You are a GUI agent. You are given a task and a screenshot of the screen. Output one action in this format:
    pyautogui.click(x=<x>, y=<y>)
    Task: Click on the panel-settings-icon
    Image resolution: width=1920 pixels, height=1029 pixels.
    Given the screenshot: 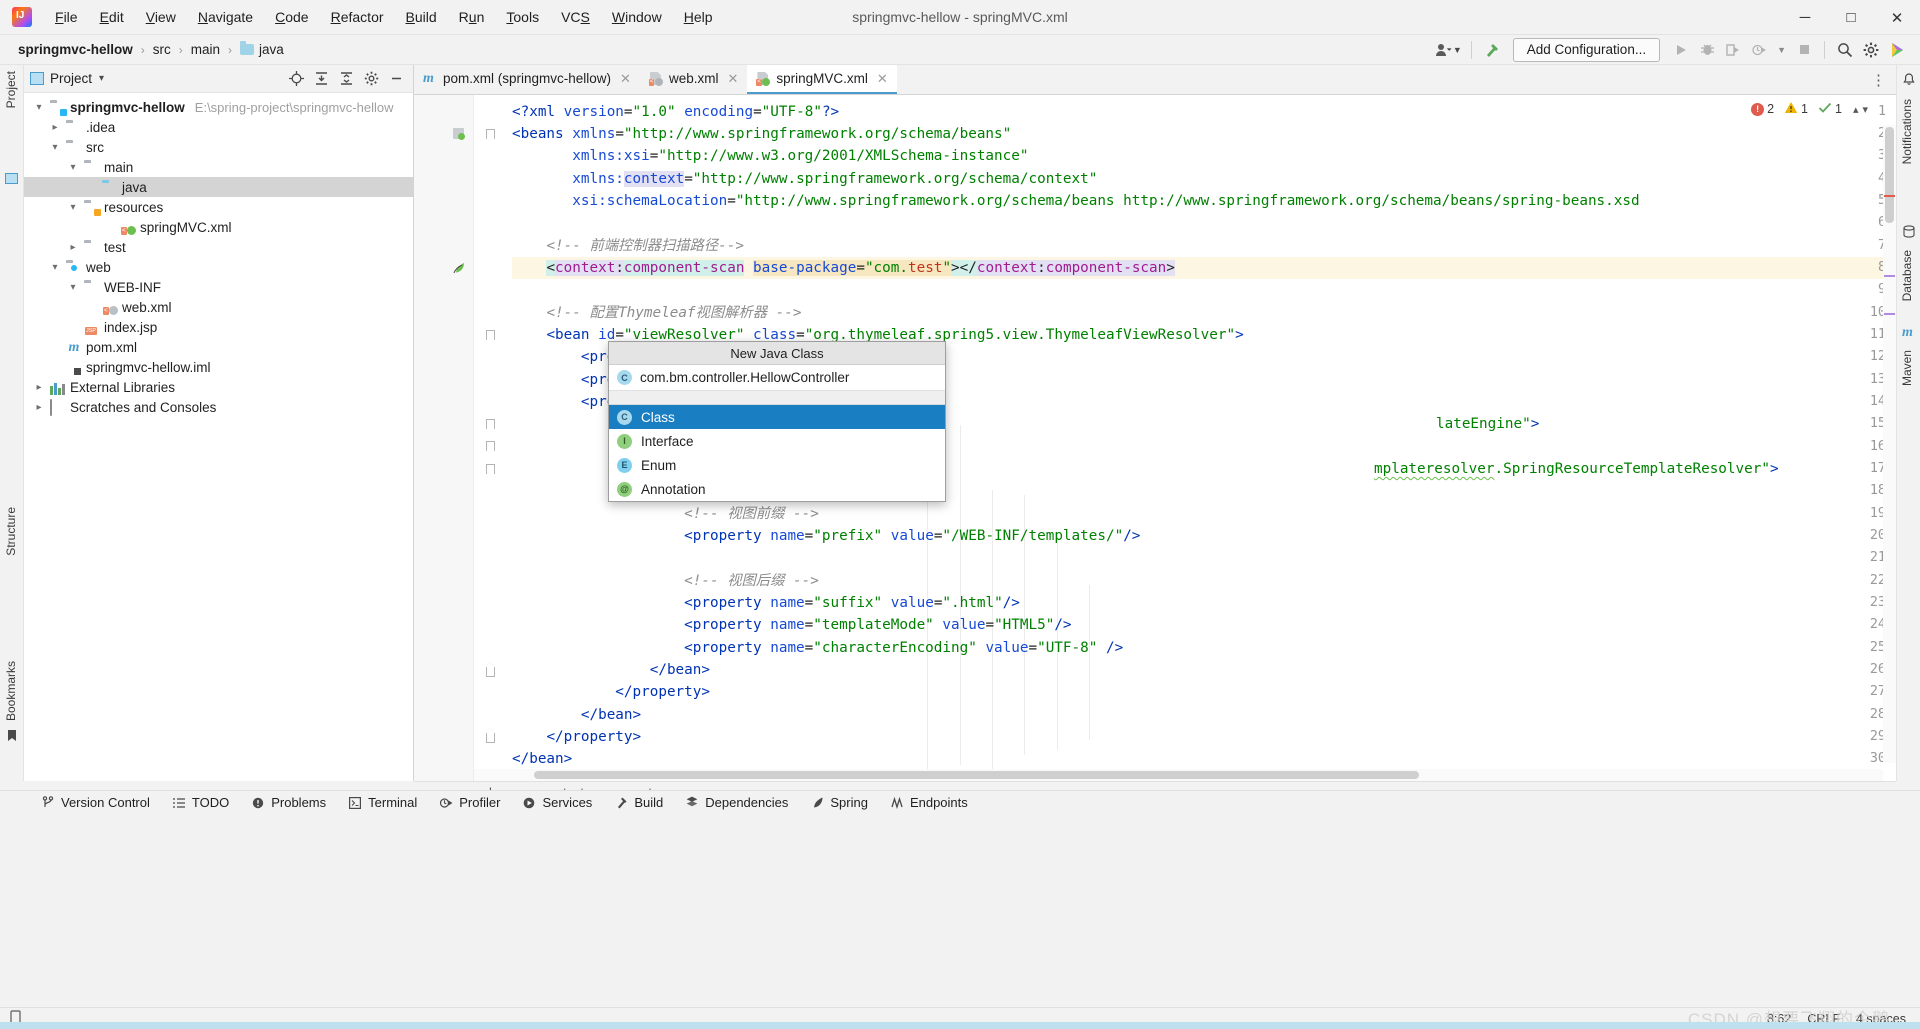 What is the action you would take?
    pyautogui.click(x=371, y=79)
    